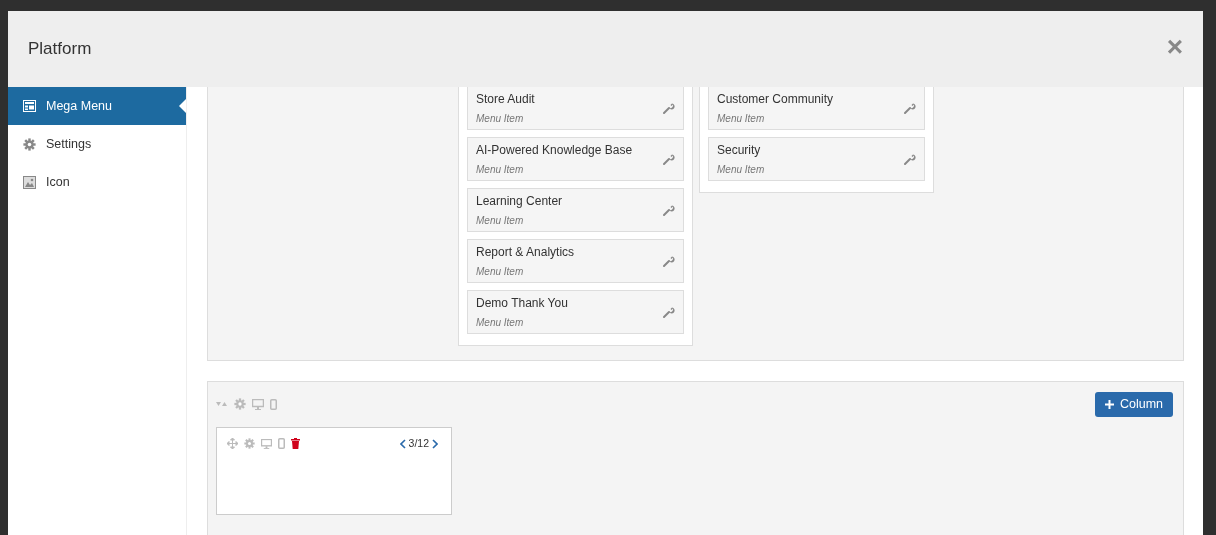 The width and height of the screenshot is (1216, 535). What do you see at coordinates (97, 106) in the screenshot?
I see `sidebar-item: Mega Menu` at bounding box center [97, 106].